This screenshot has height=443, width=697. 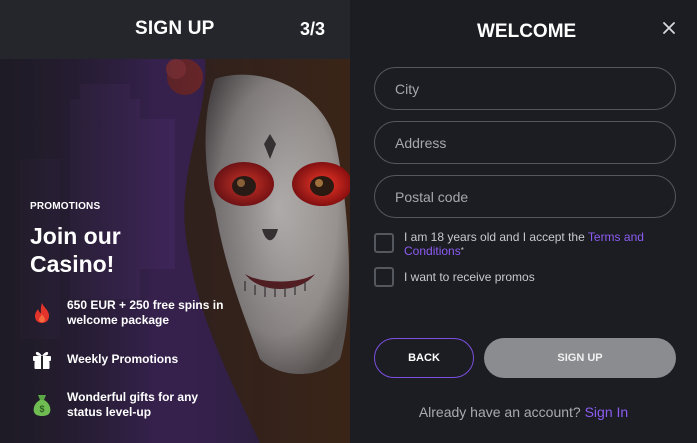 I want to click on fire-icon, so click(x=42, y=313).